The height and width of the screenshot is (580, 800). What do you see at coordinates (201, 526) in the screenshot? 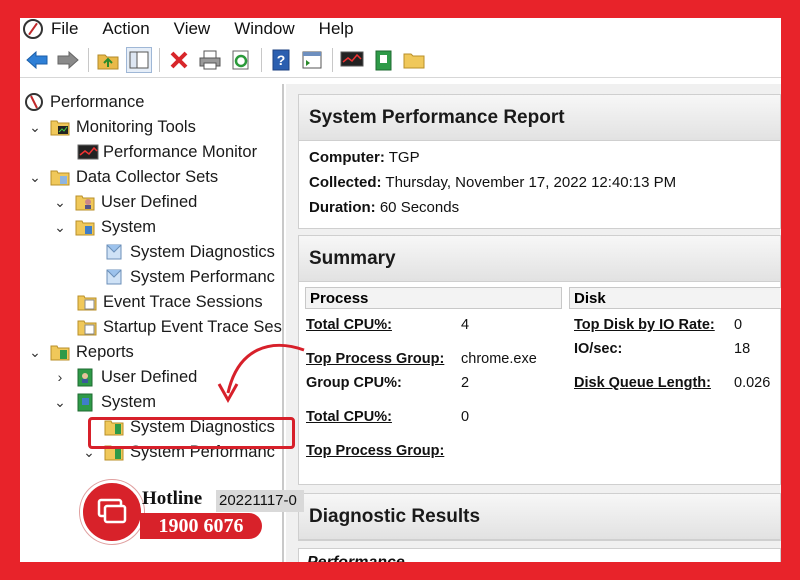
I see `hotline-number: 1900 6076` at bounding box center [201, 526].